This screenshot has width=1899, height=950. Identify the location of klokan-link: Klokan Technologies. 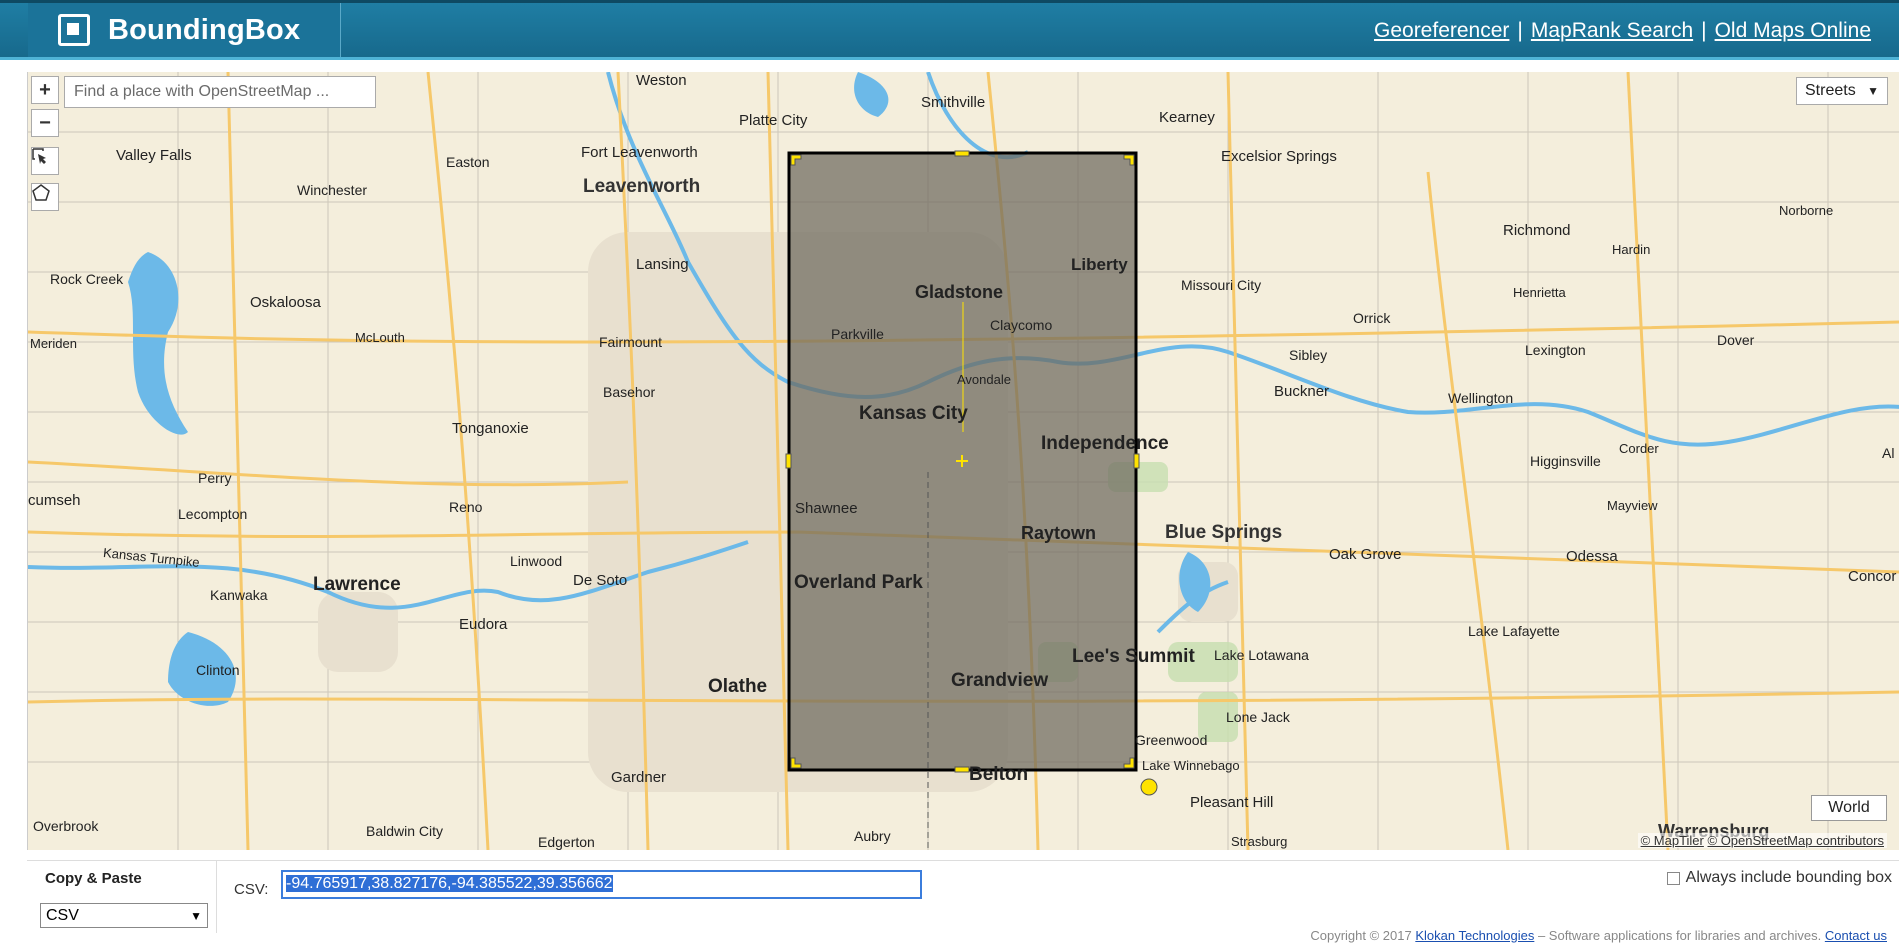
(1474, 935).